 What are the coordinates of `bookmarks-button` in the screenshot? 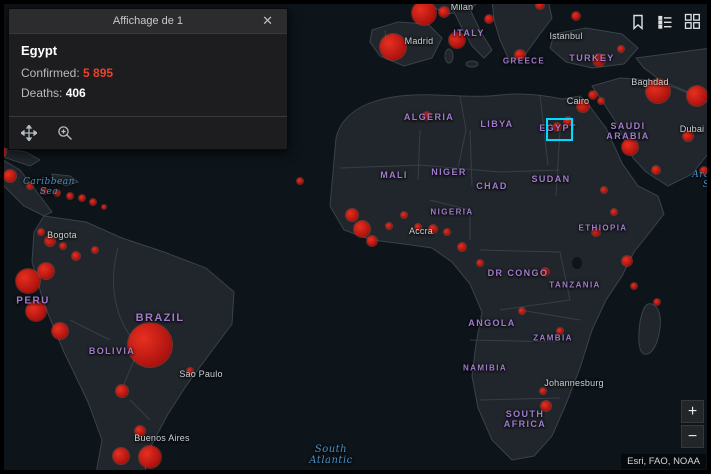 It's located at (638, 21).